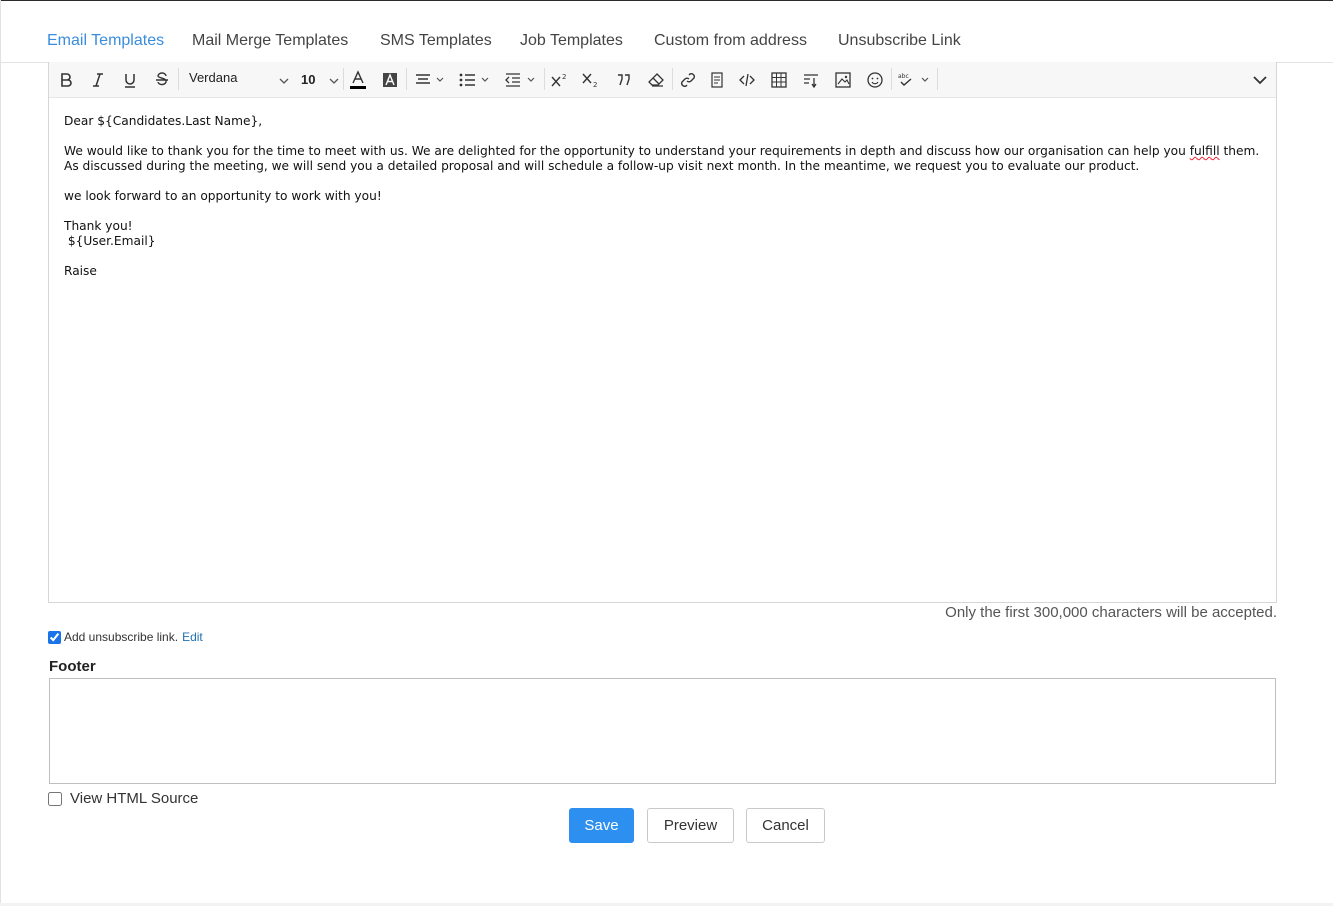 This screenshot has height=906, width=1333. What do you see at coordinates (134, 798) in the screenshot?
I see `view-html-source-label: View HTML Source` at bounding box center [134, 798].